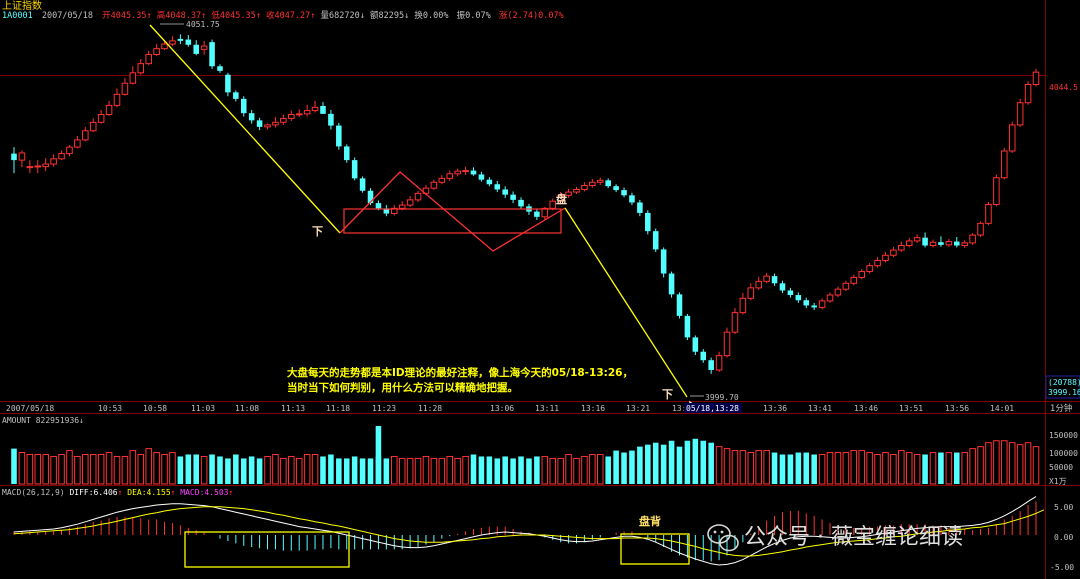  What do you see at coordinates (525, 455) in the screenshot?
I see `amount-bars` at bounding box center [525, 455].